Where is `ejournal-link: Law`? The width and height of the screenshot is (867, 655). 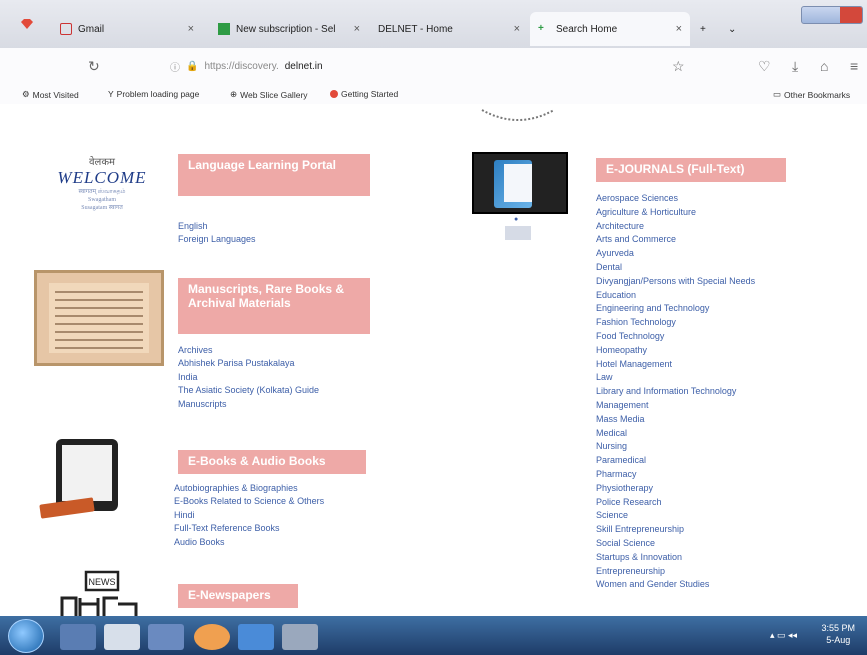
ejournal-link: Law is located at coordinates (675, 378).